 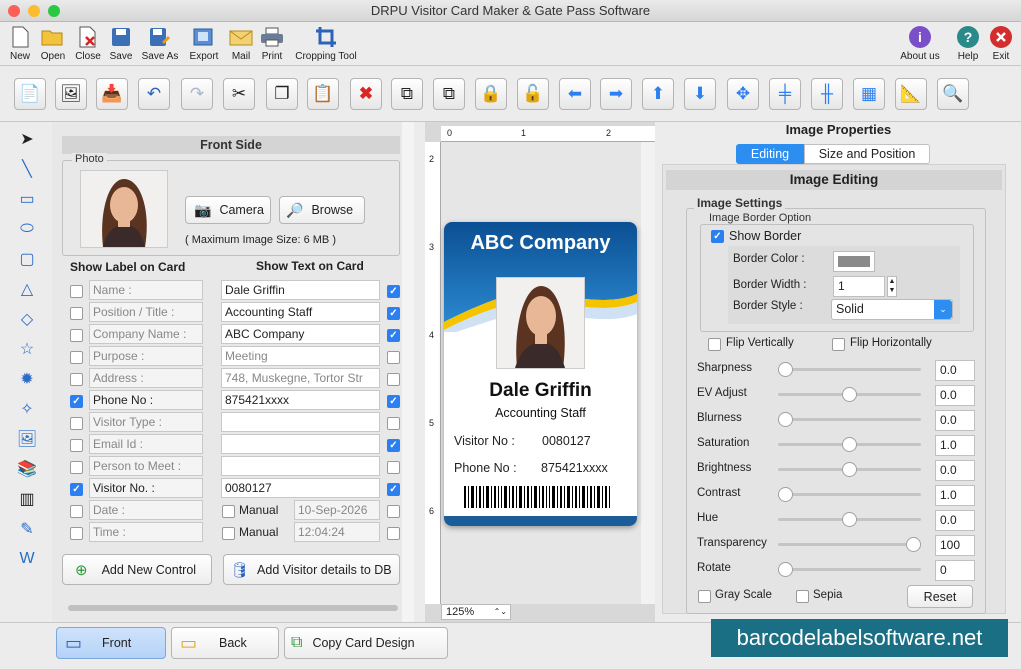 I want to click on copy-card-design-button: ⧉ Copy Card Design, so click(x=366, y=643).